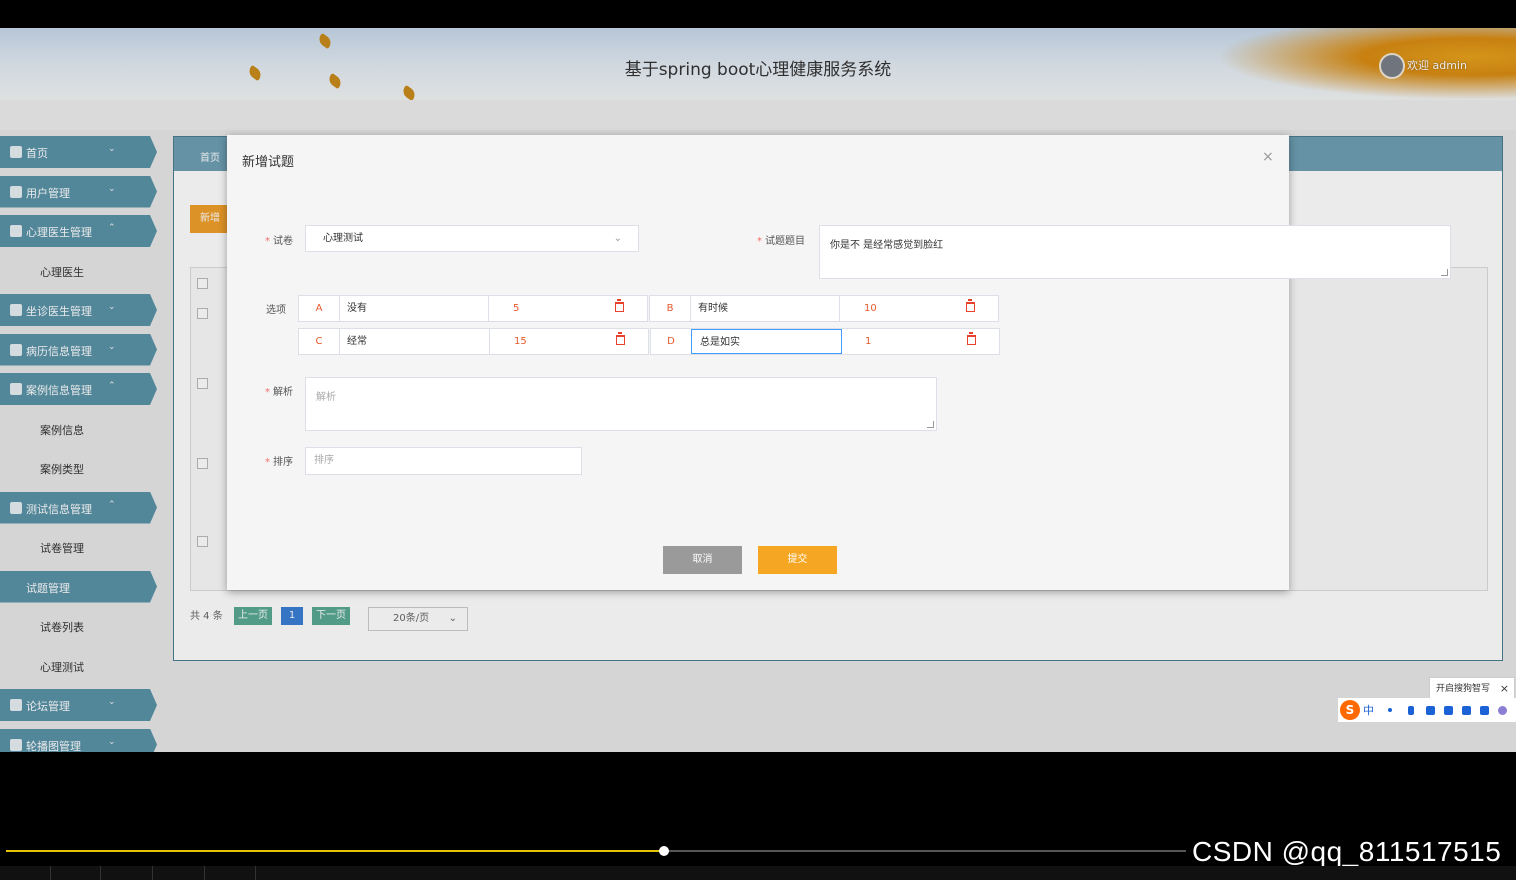 This screenshot has width=1516, height=880. I want to click on settings-icon, so click(1502, 710).